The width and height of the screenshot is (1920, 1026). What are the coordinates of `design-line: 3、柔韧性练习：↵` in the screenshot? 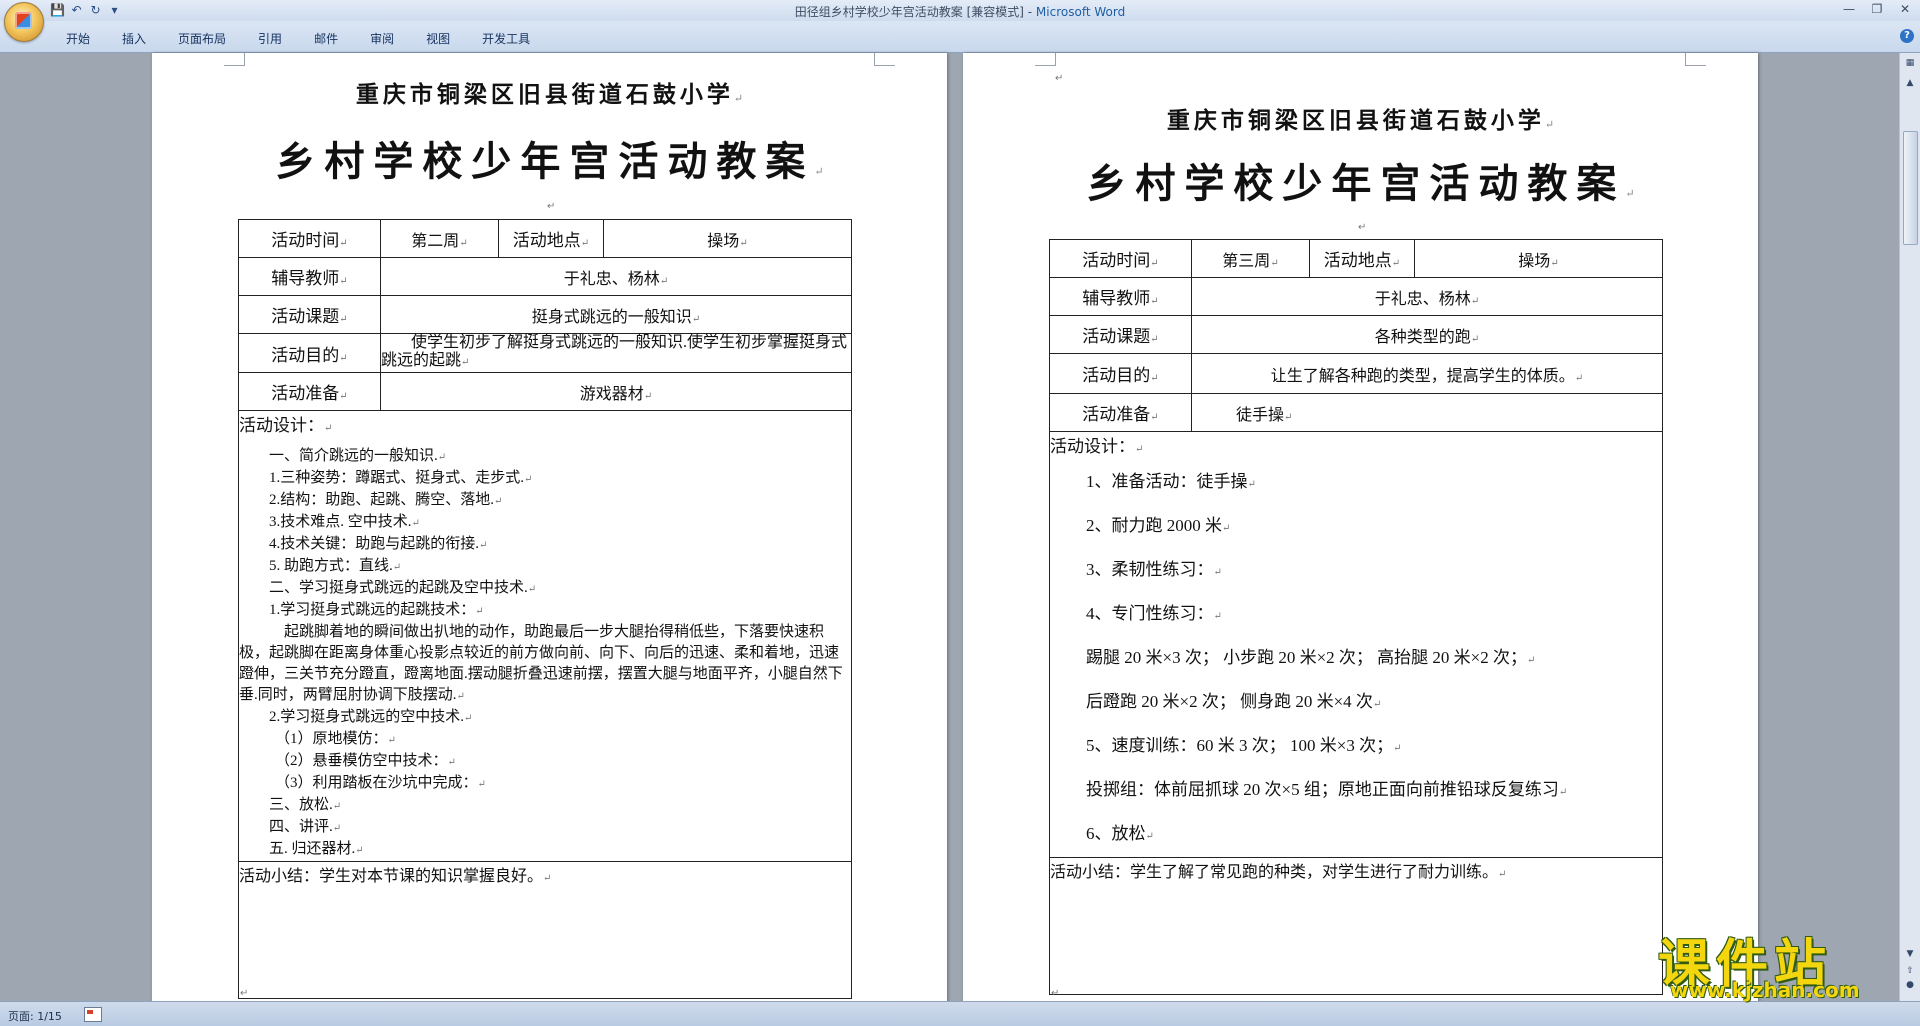 It's located at (1154, 569).